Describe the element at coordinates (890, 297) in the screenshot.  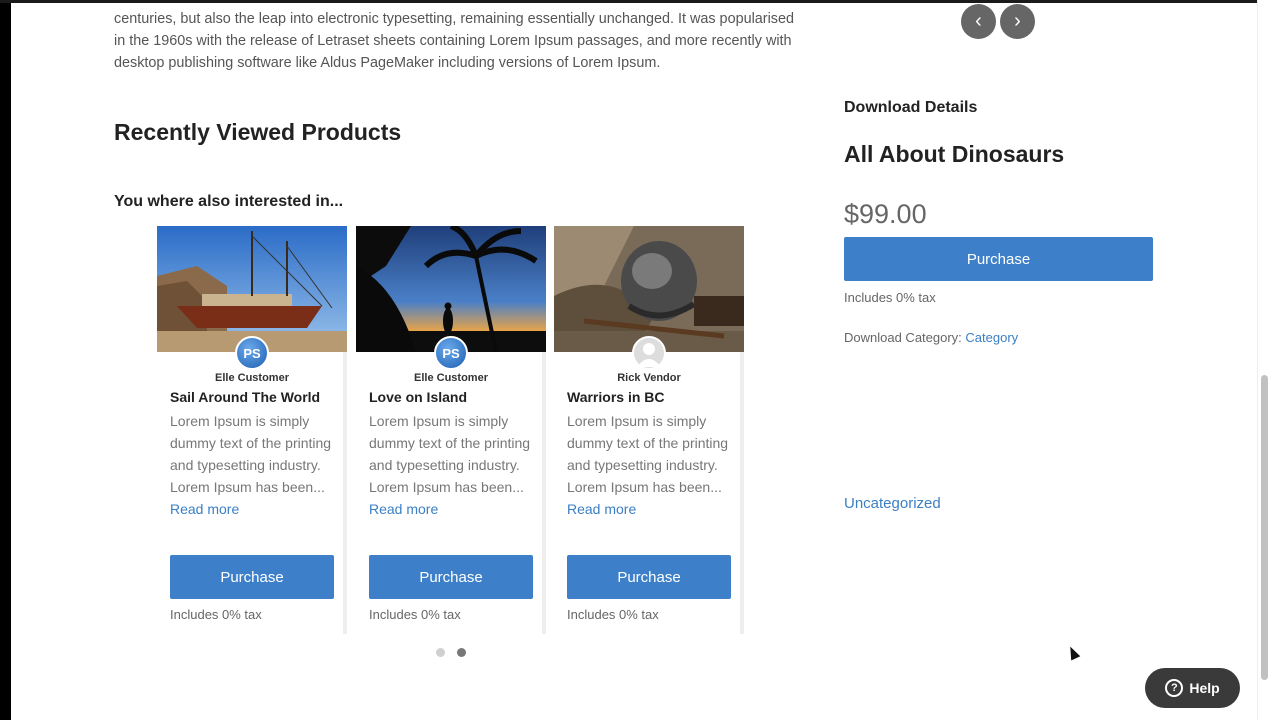
I see `download-tax-note: Includes 0% tax` at that location.